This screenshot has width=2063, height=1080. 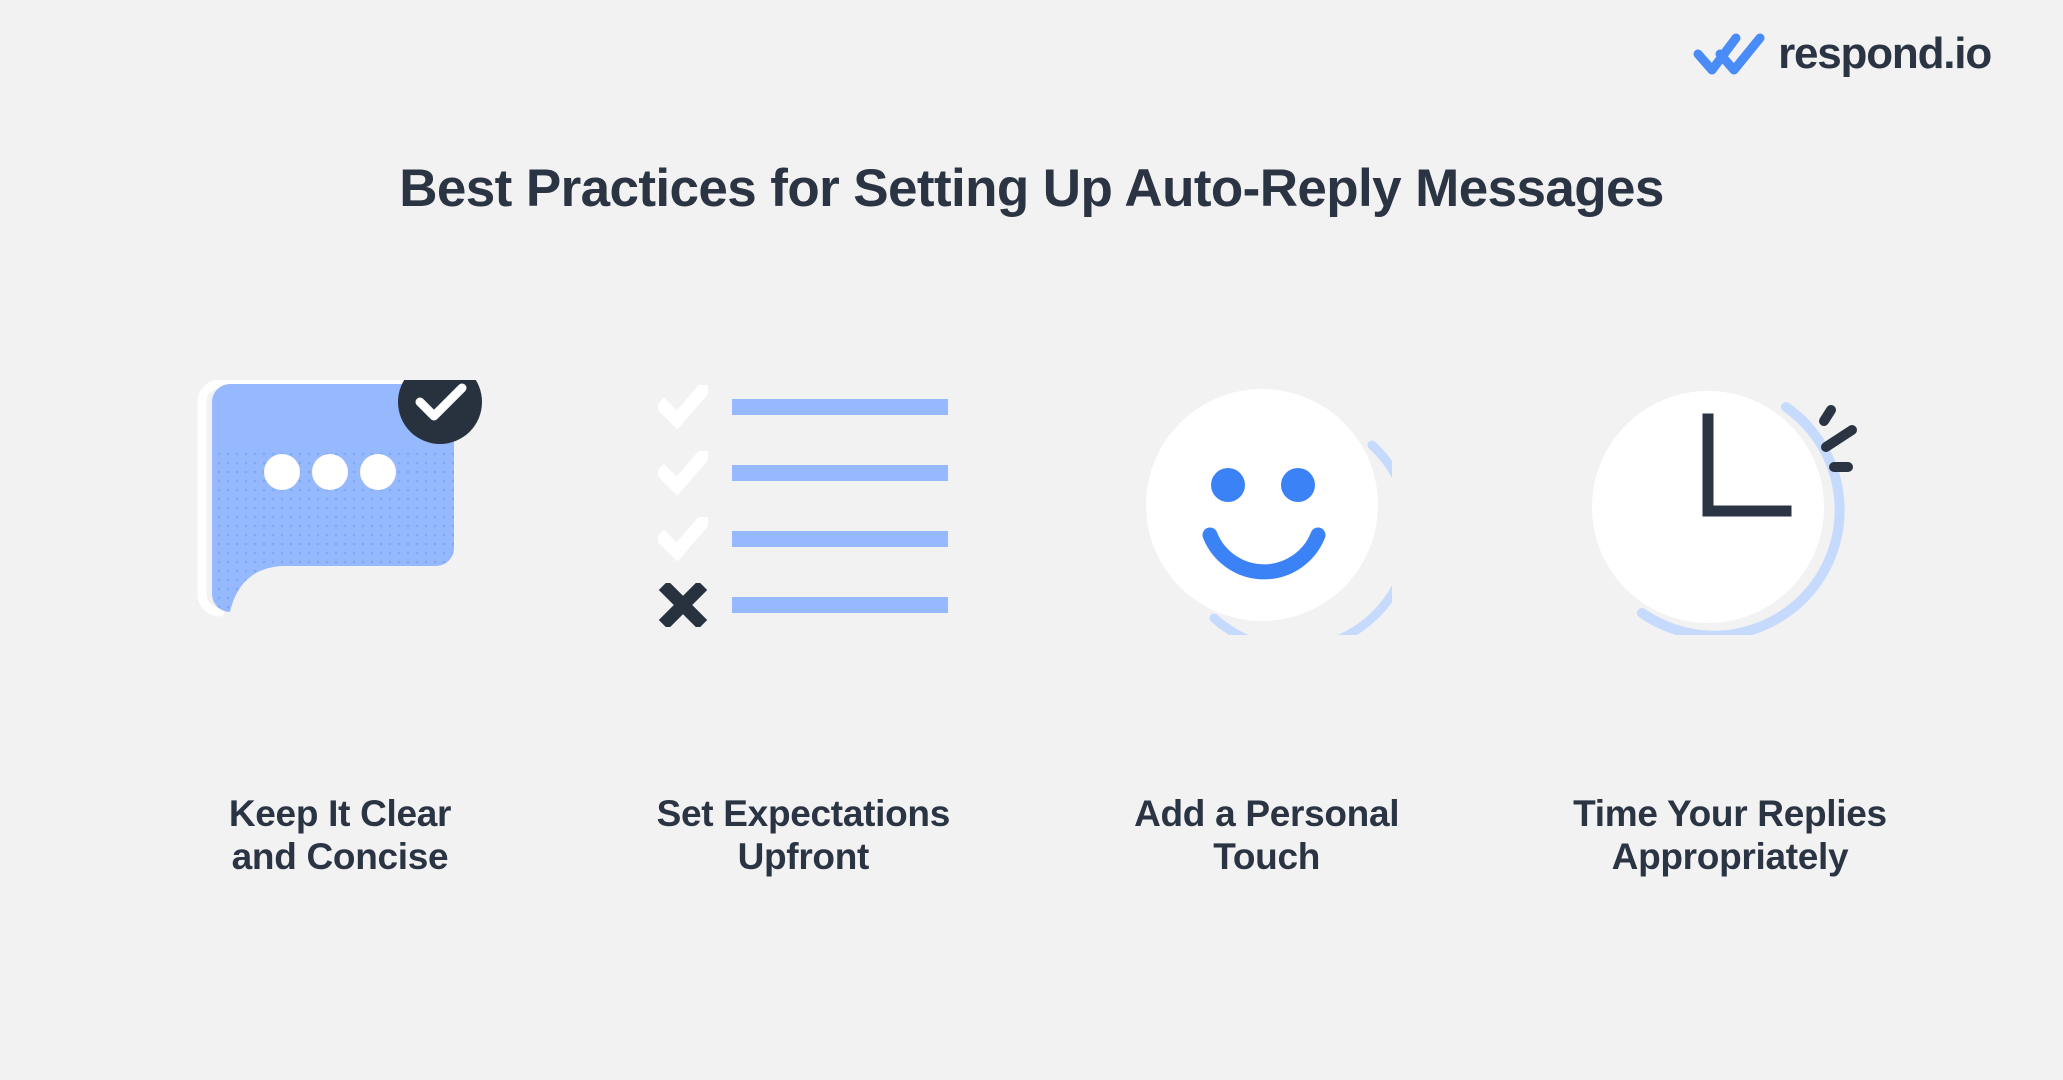 What do you see at coordinates (683, 605) in the screenshot?
I see `cross-mark-icon` at bounding box center [683, 605].